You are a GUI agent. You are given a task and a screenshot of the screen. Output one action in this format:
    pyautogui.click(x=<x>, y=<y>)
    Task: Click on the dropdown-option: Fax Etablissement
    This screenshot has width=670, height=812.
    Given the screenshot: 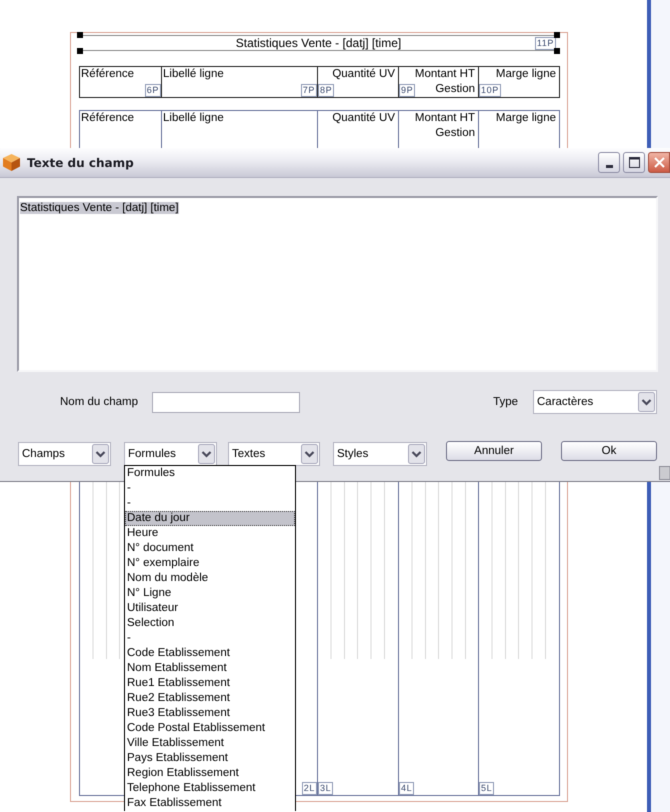 What is the action you would take?
    pyautogui.click(x=210, y=803)
    